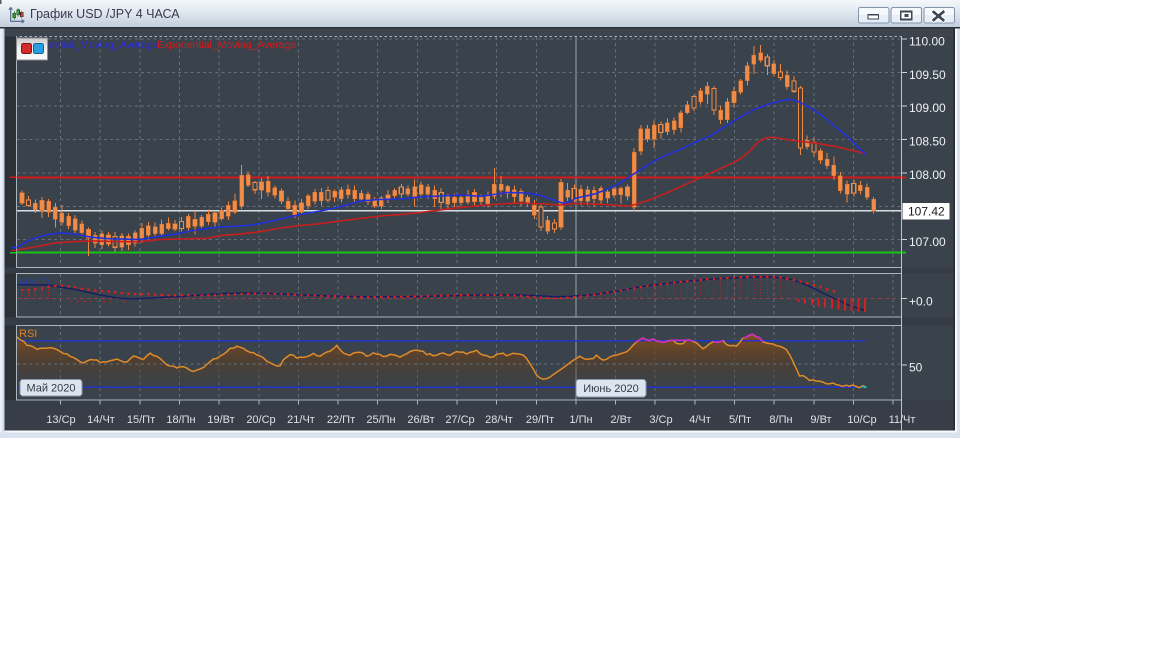 This screenshot has width=1152, height=648. What do you see at coordinates (620, 420) in the screenshot?
I see `svg-text: 2/Вт` at bounding box center [620, 420].